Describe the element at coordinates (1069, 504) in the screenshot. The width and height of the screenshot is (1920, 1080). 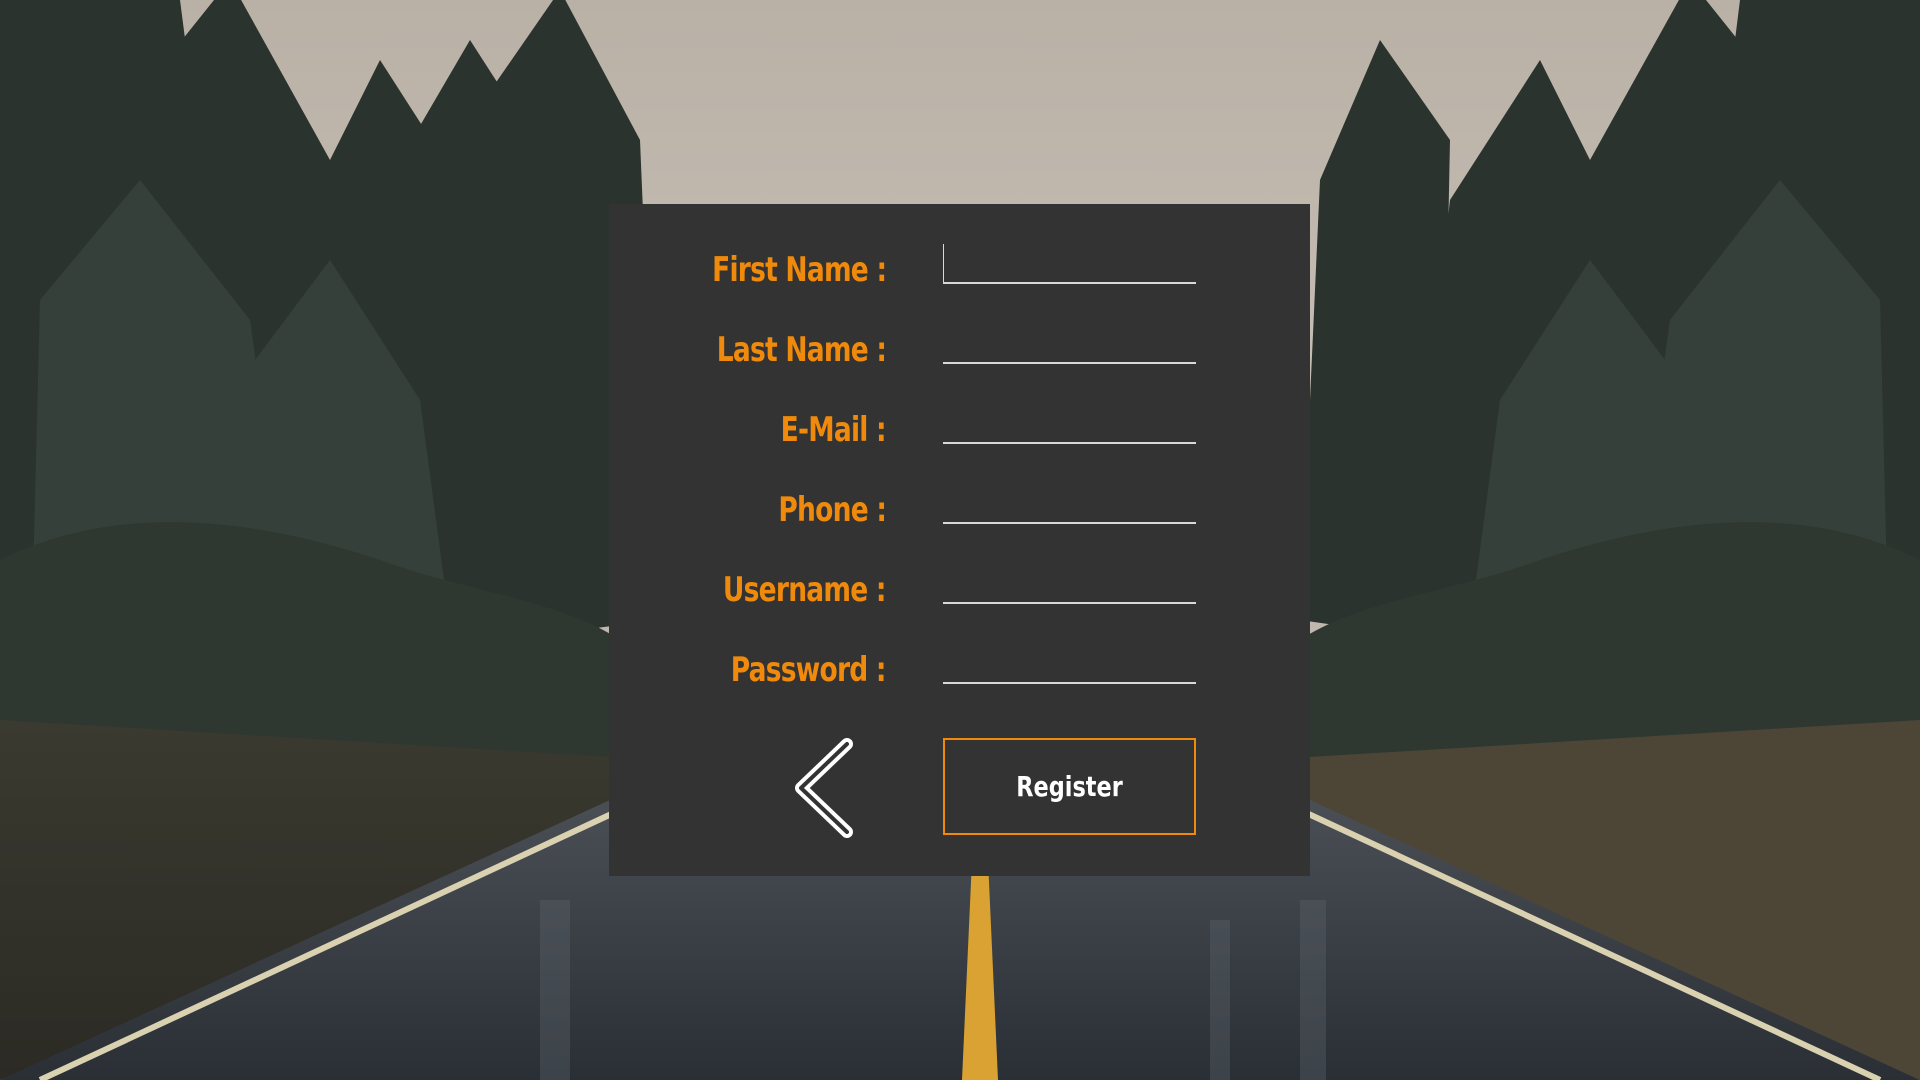
I see `phone-input` at that location.